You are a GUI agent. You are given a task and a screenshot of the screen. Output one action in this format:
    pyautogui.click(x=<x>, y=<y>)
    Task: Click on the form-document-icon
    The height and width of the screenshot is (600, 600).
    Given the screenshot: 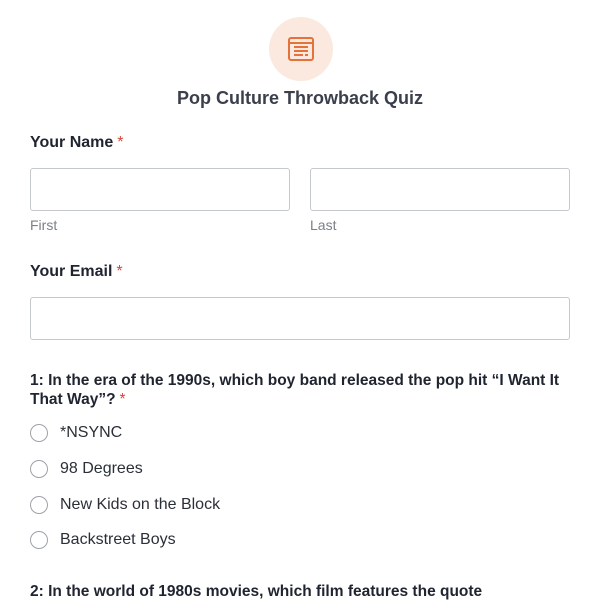 What is the action you would take?
    pyautogui.click(x=301, y=49)
    